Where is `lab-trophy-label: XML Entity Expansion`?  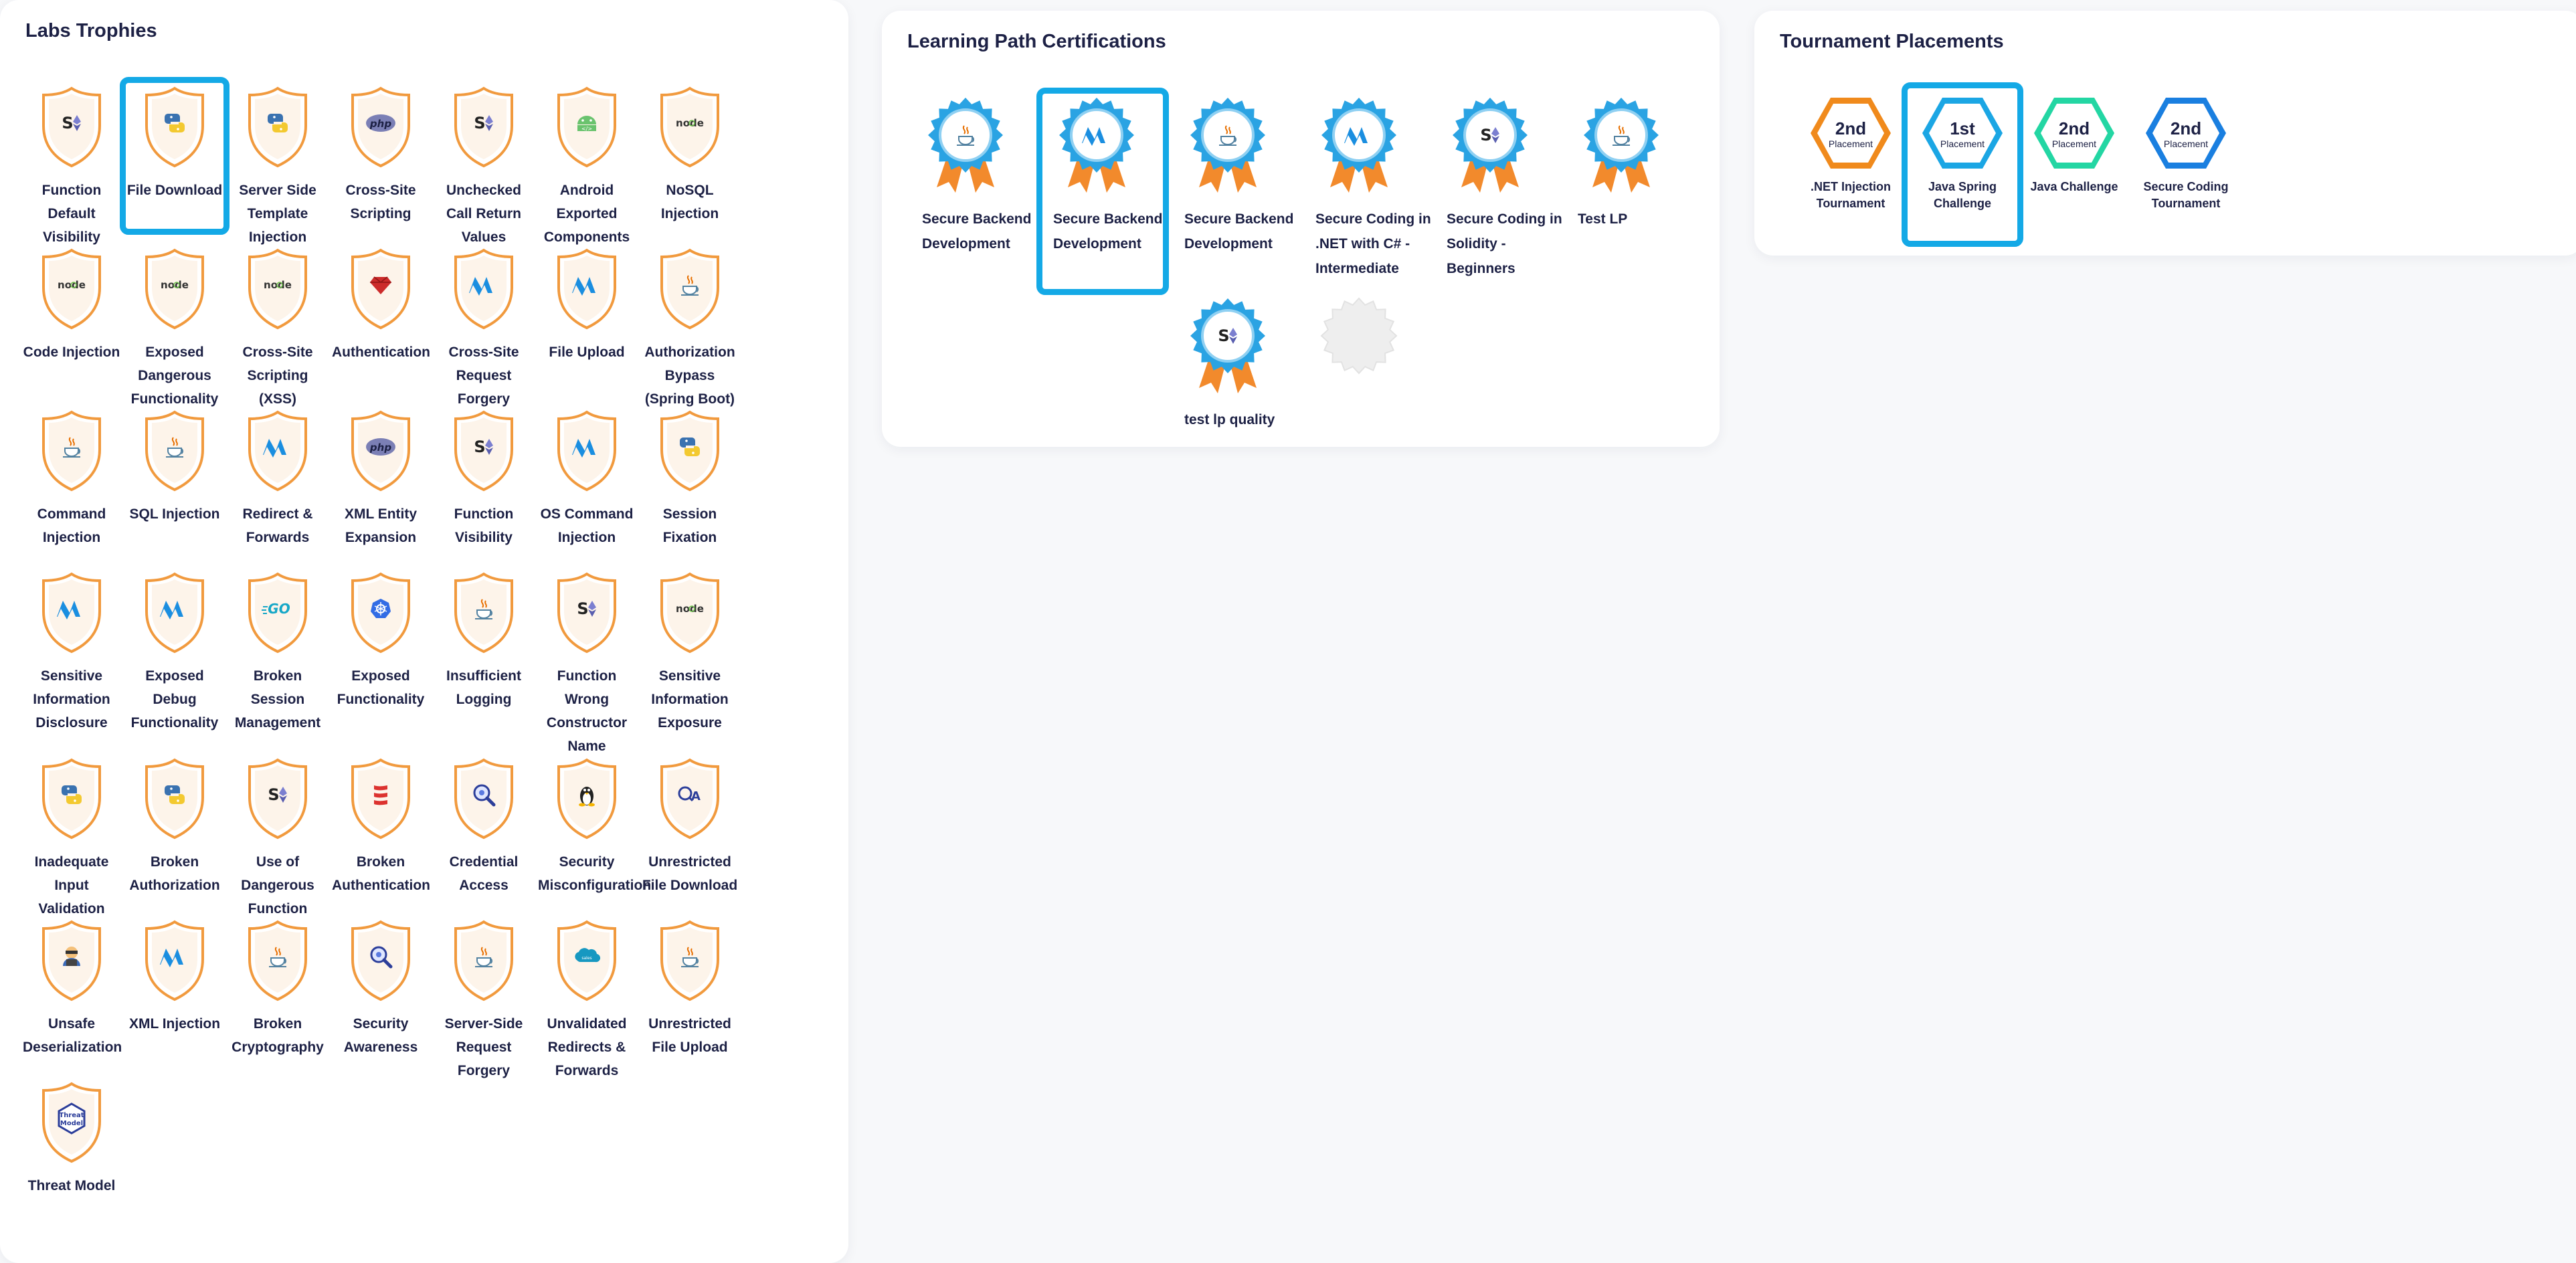 lab-trophy-label: XML Entity Expansion is located at coordinates (381, 525).